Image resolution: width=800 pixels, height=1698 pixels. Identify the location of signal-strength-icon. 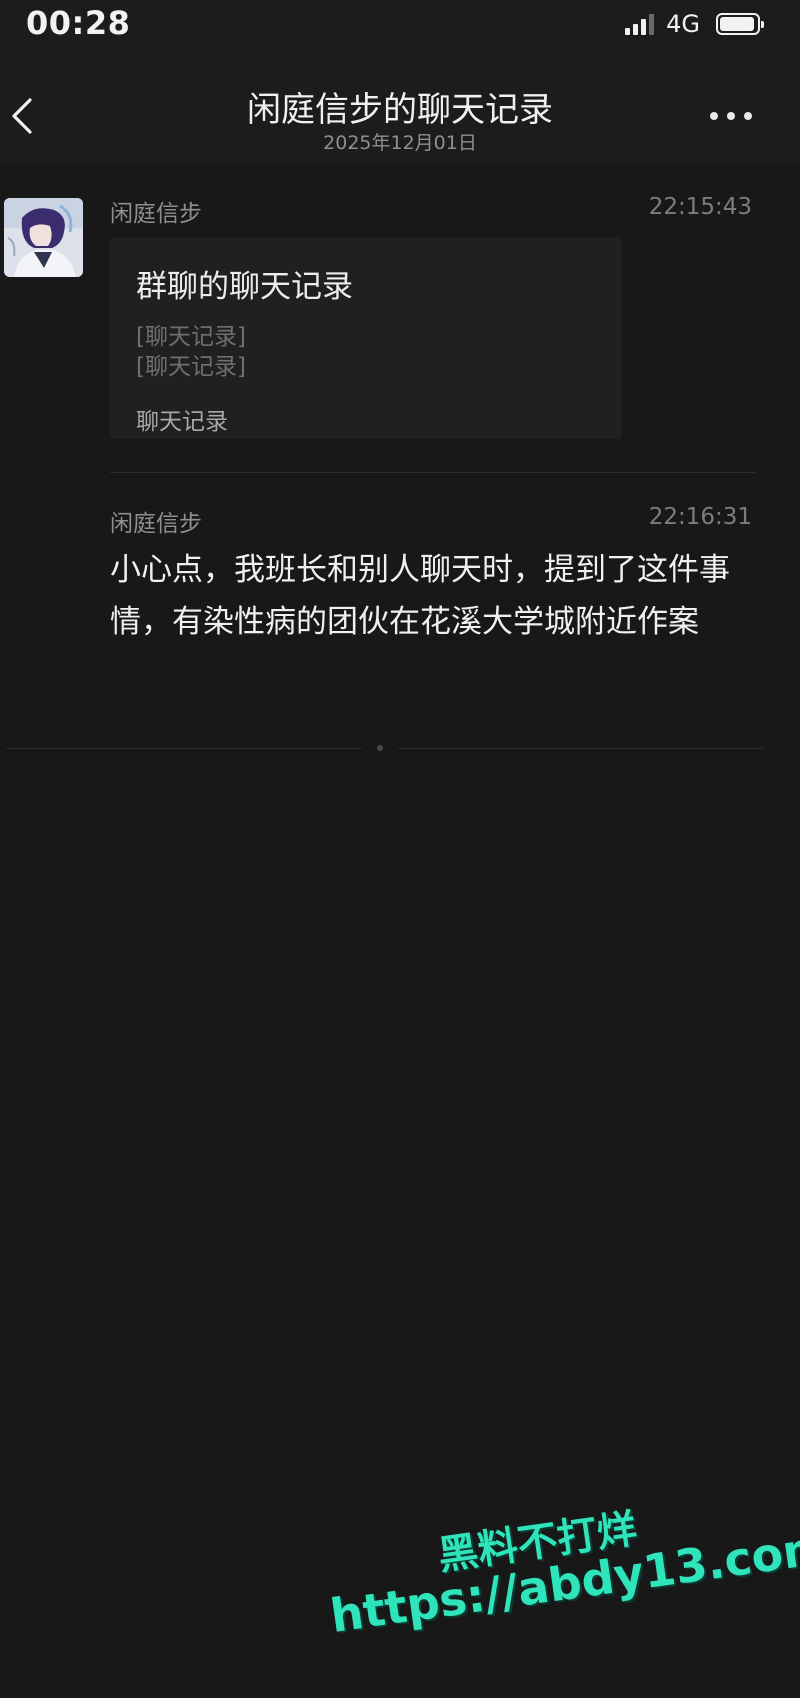
(640, 24).